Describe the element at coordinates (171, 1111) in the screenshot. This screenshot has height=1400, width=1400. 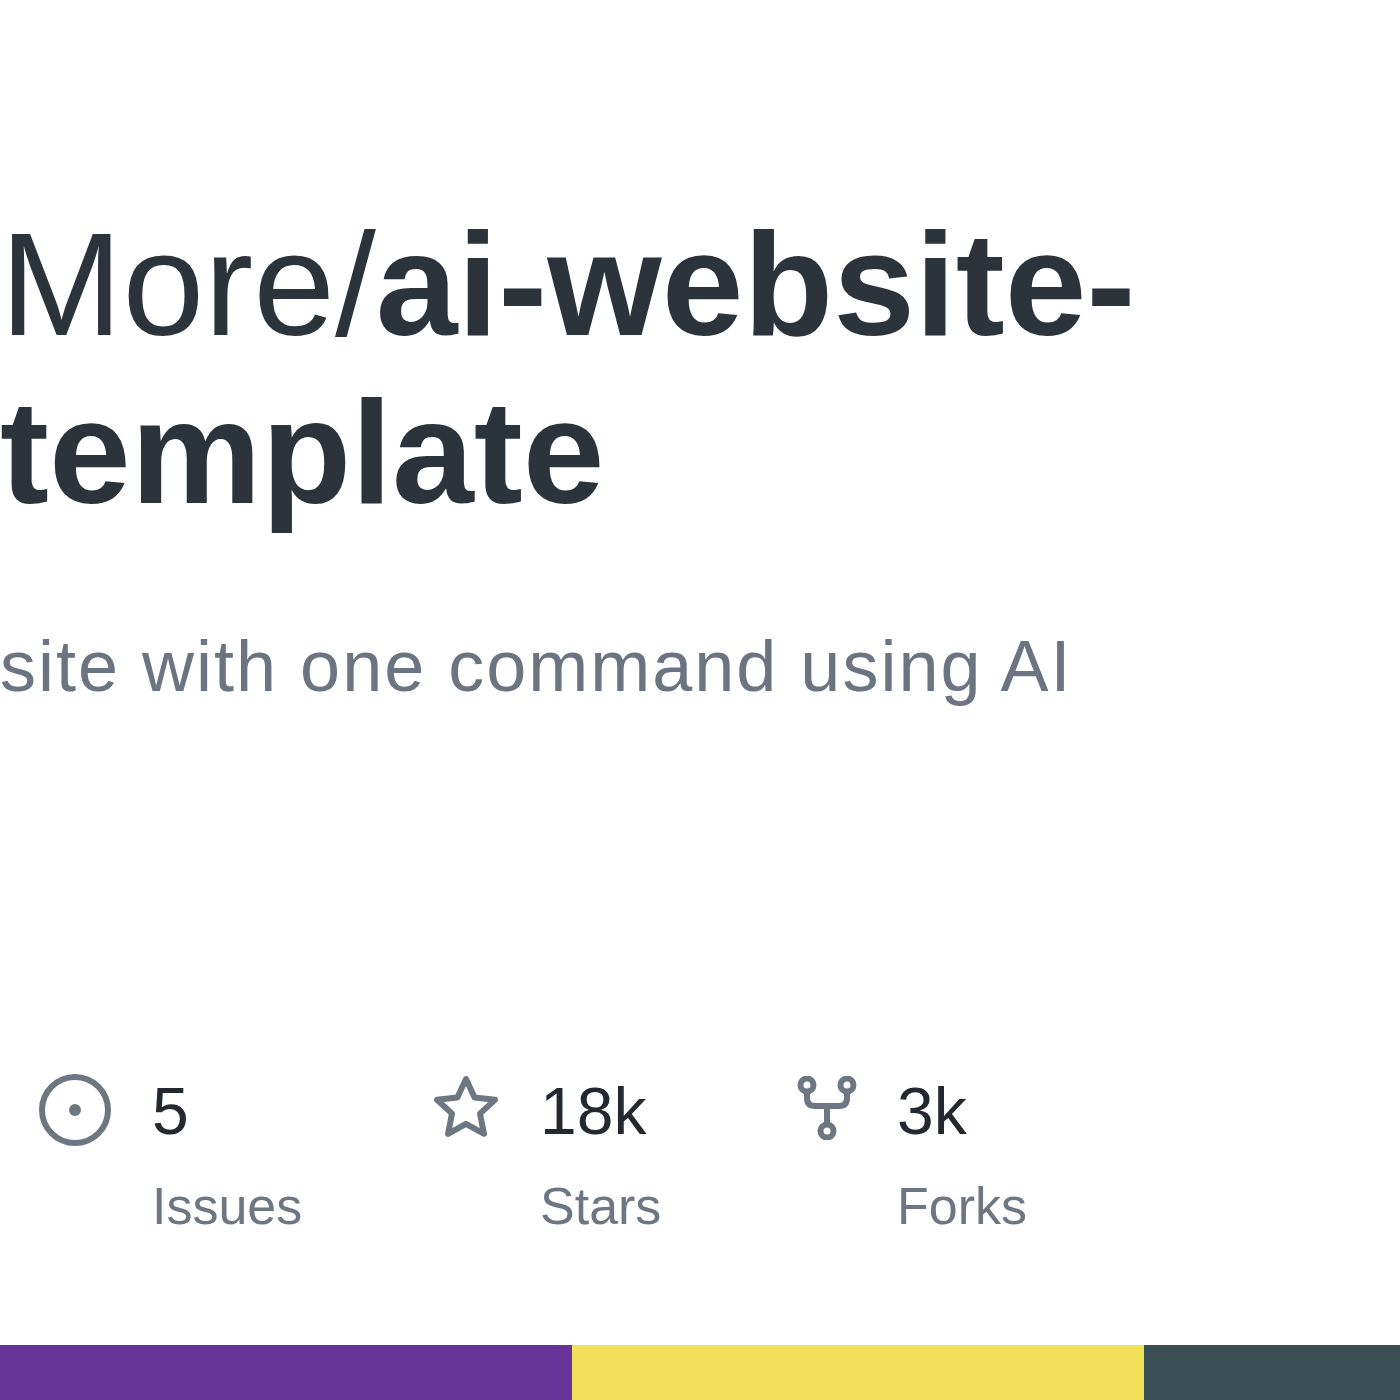
I see `stat-count: 5` at that location.